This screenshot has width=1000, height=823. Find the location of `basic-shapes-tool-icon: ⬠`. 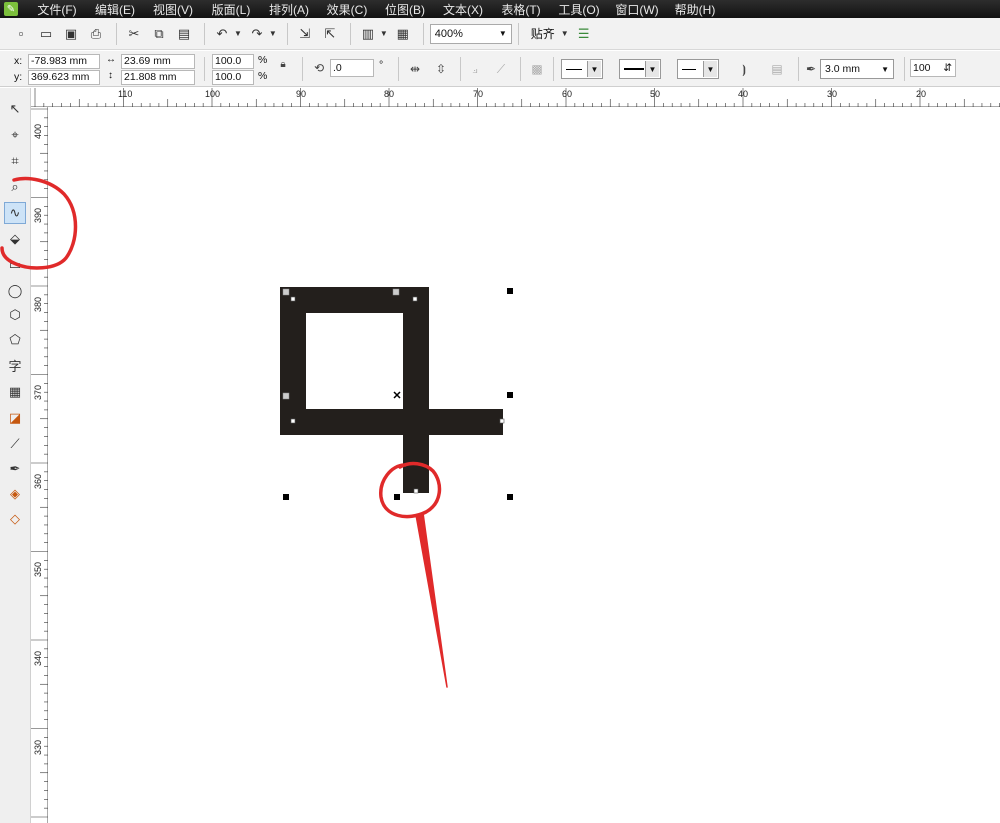

basic-shapes-tool-icon: ⬠ is located at coordinates (15, 340).